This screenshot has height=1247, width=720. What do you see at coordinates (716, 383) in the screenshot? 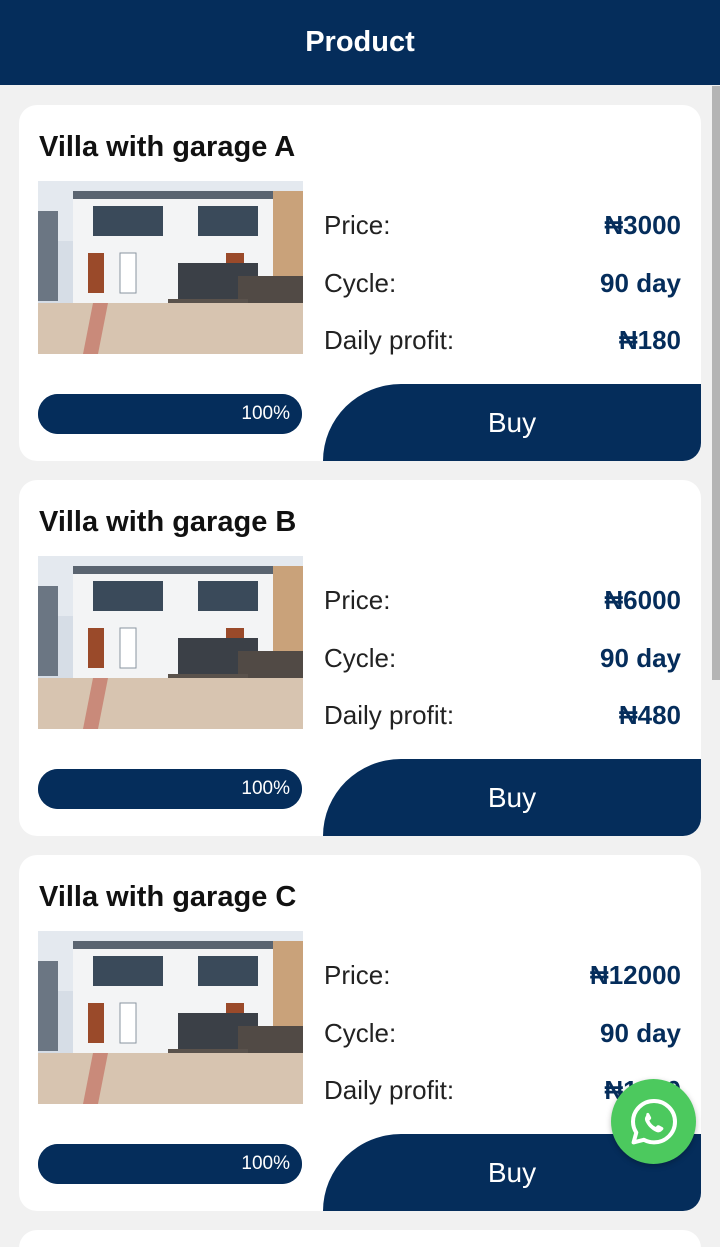
I see `scrollbar` at bounding box center [716, 383].